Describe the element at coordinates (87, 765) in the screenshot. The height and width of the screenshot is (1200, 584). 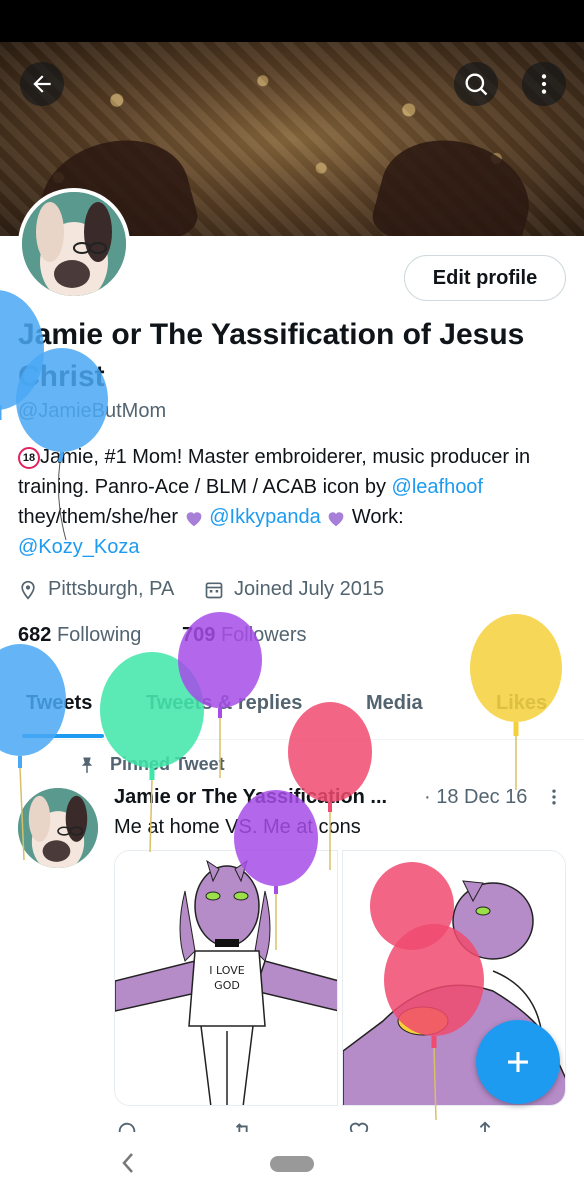
I see `pin-icon` at that location.